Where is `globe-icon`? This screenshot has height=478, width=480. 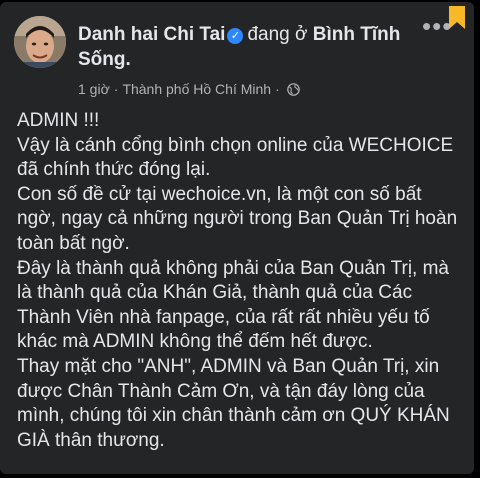 globe-icon is located at coordinates (293, 89).